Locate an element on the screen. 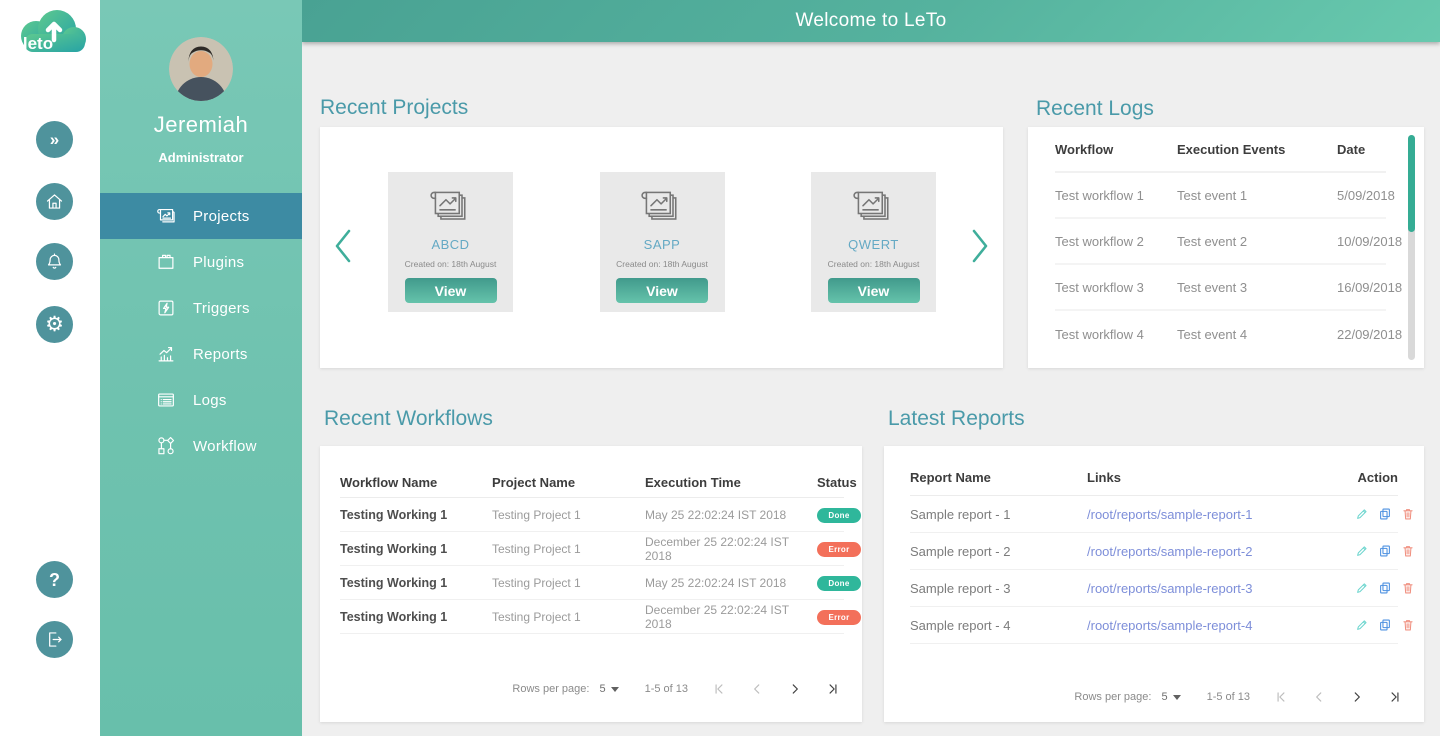 This screenshot has height=736, width=1440. report-name: Sample report - 4 is located at coordinates (960, 625).